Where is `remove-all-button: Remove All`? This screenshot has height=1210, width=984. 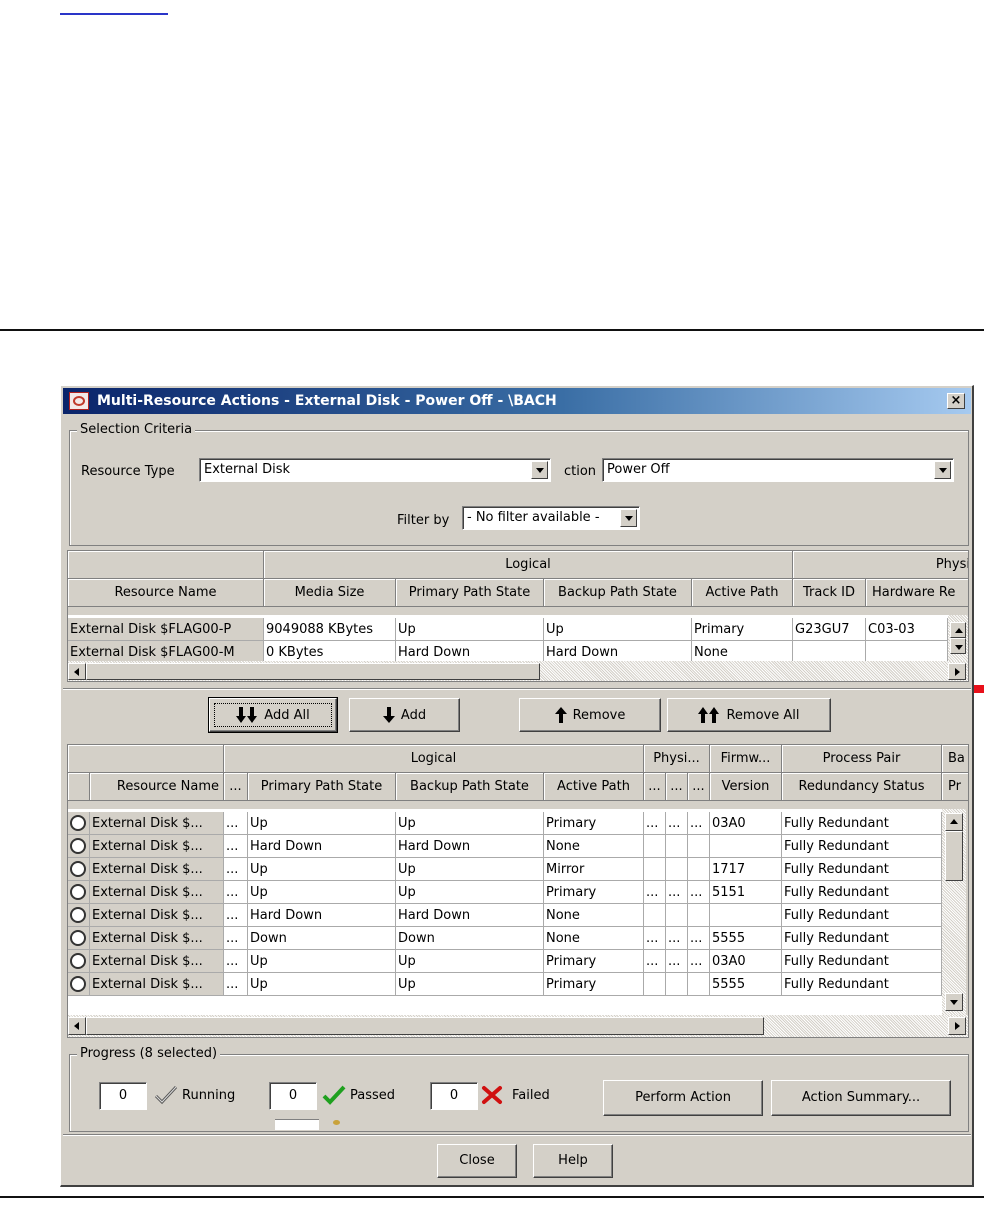 remove-all-button: Remove All is located at coordinates (749, 715).